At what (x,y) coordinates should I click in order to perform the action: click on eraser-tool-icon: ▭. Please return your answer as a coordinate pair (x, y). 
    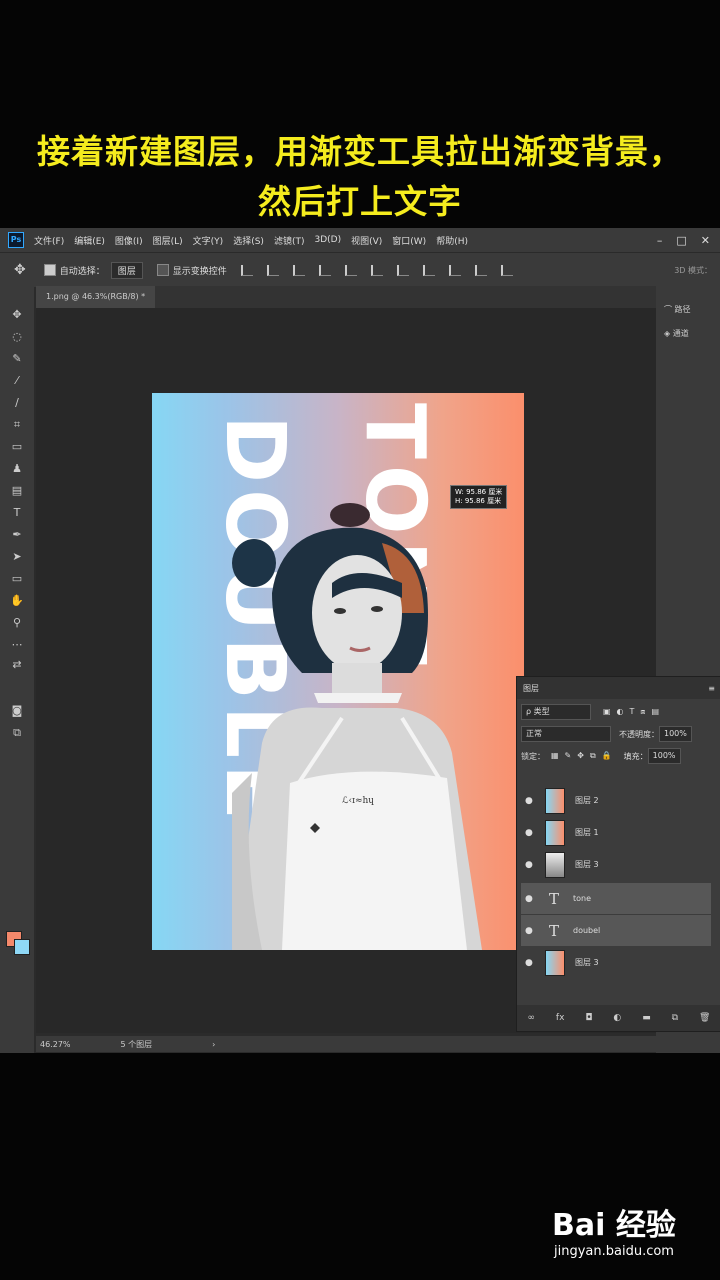
    Looking at the image, I should click on (17, 447).